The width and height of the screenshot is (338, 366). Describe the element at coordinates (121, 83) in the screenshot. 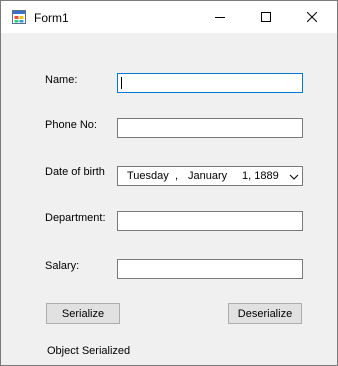

I see `text-caret` at that location.